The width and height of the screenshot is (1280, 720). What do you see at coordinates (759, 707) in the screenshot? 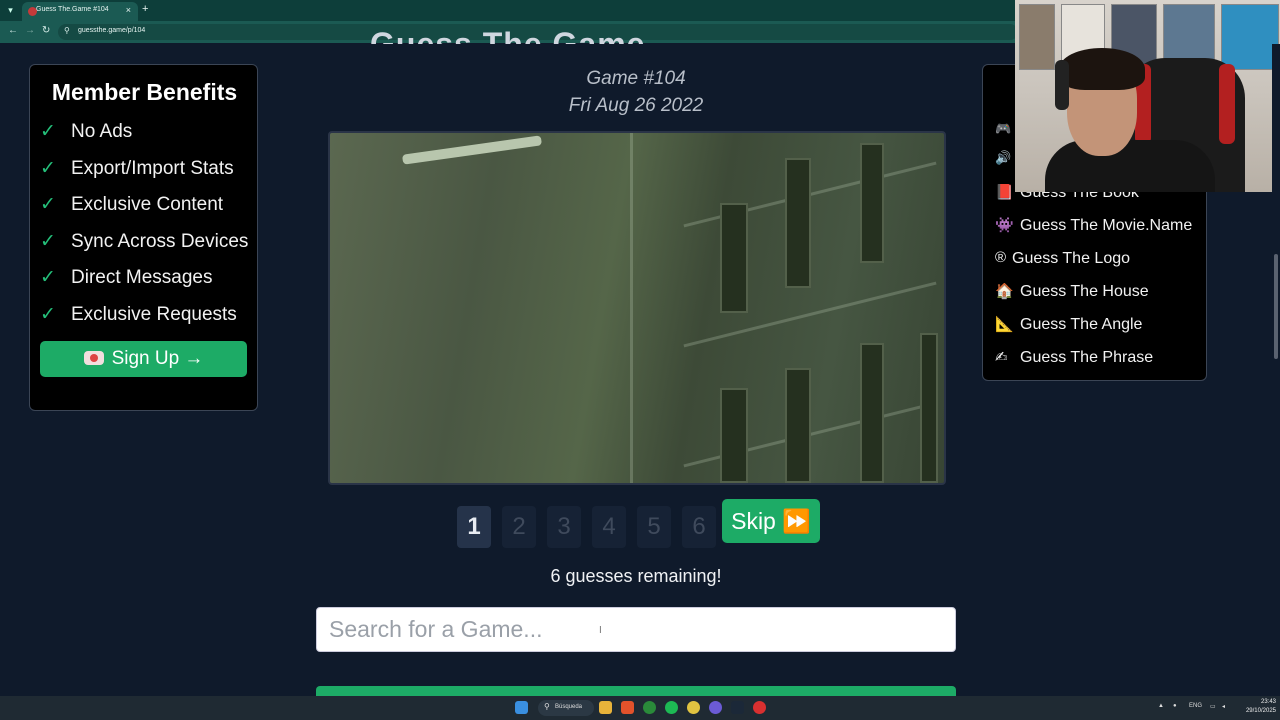
I see `recording-app-icon` at bounding box center [759, 707].